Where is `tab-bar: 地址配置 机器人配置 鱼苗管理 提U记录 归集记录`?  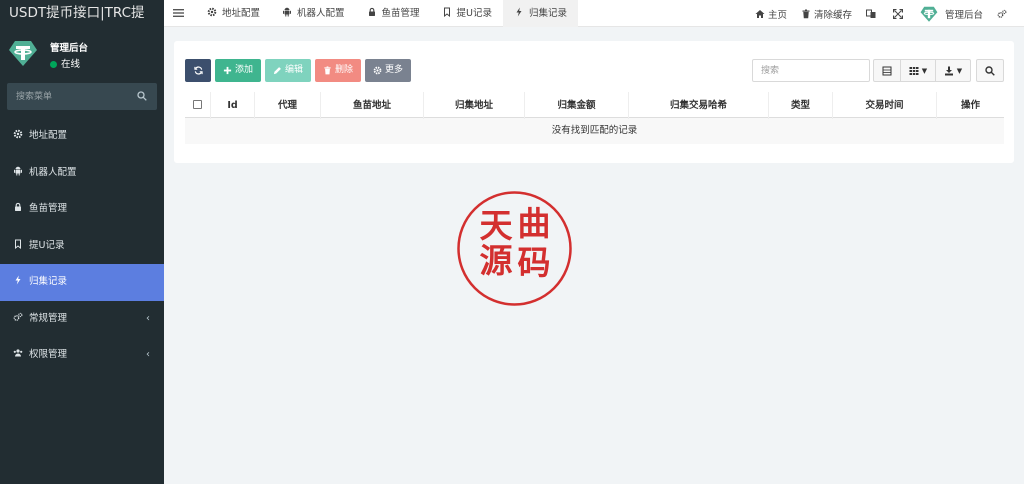 tab-bar: 地址配置 机器人配置 鱼苗管理 提U记录 归集记录 is located at coordinates (387, 13).